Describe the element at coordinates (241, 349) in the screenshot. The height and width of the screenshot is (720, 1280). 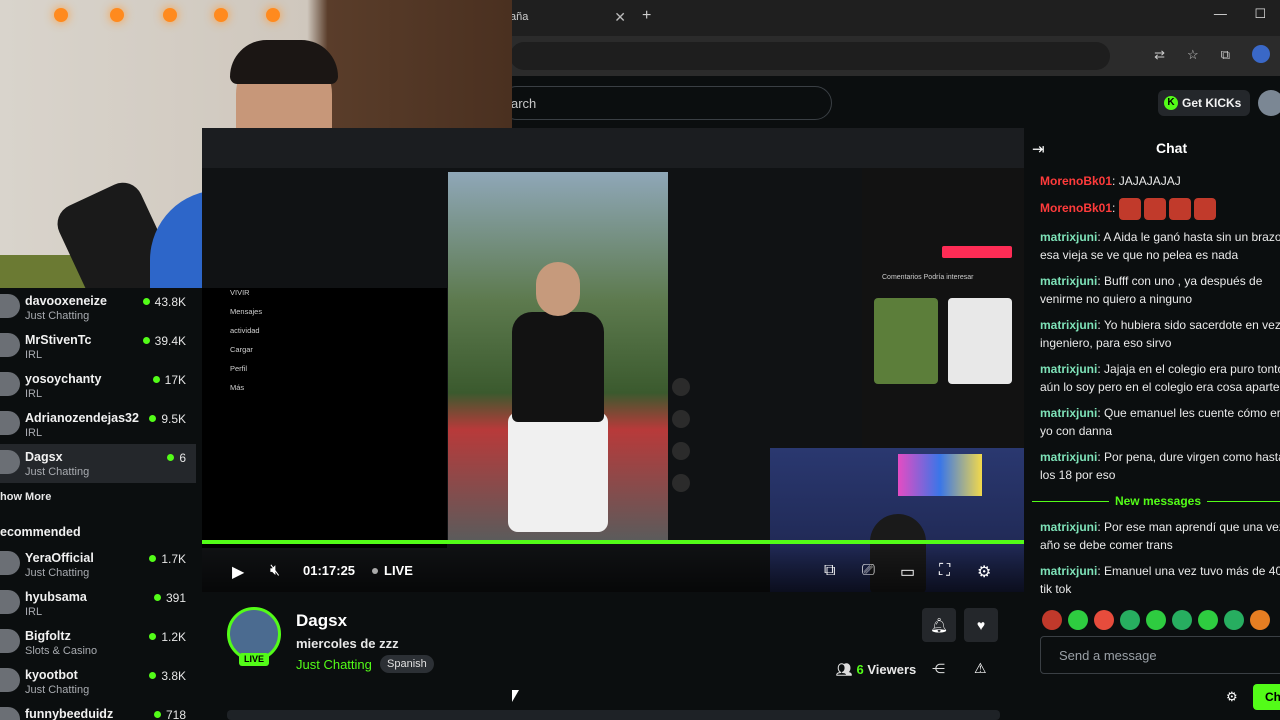
I see `feed-item: Cargar` at that location.